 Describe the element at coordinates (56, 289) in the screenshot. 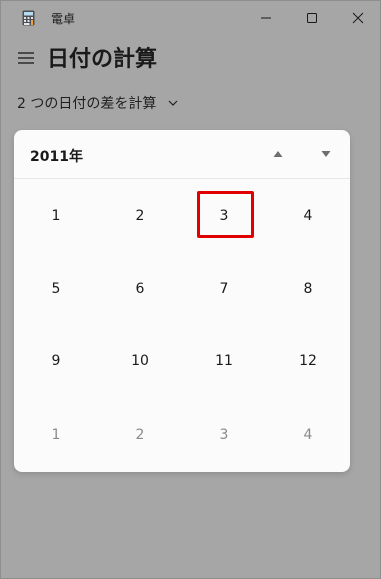

I see `month-cell: 5` at that location.